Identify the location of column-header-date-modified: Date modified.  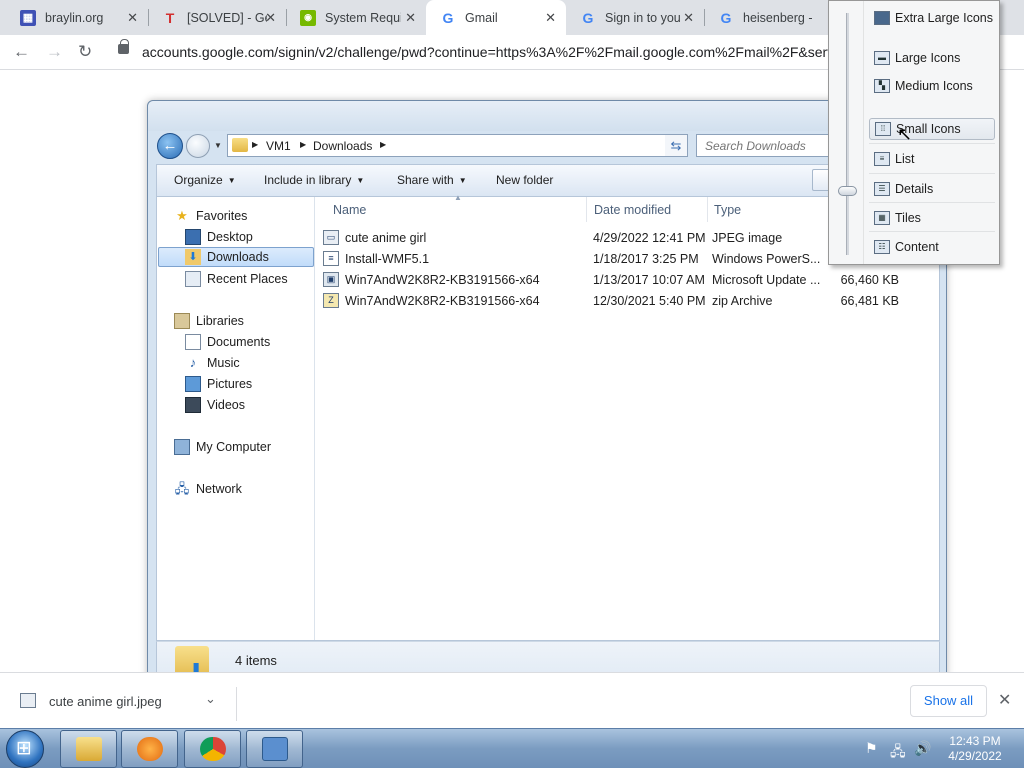
(649, 209).